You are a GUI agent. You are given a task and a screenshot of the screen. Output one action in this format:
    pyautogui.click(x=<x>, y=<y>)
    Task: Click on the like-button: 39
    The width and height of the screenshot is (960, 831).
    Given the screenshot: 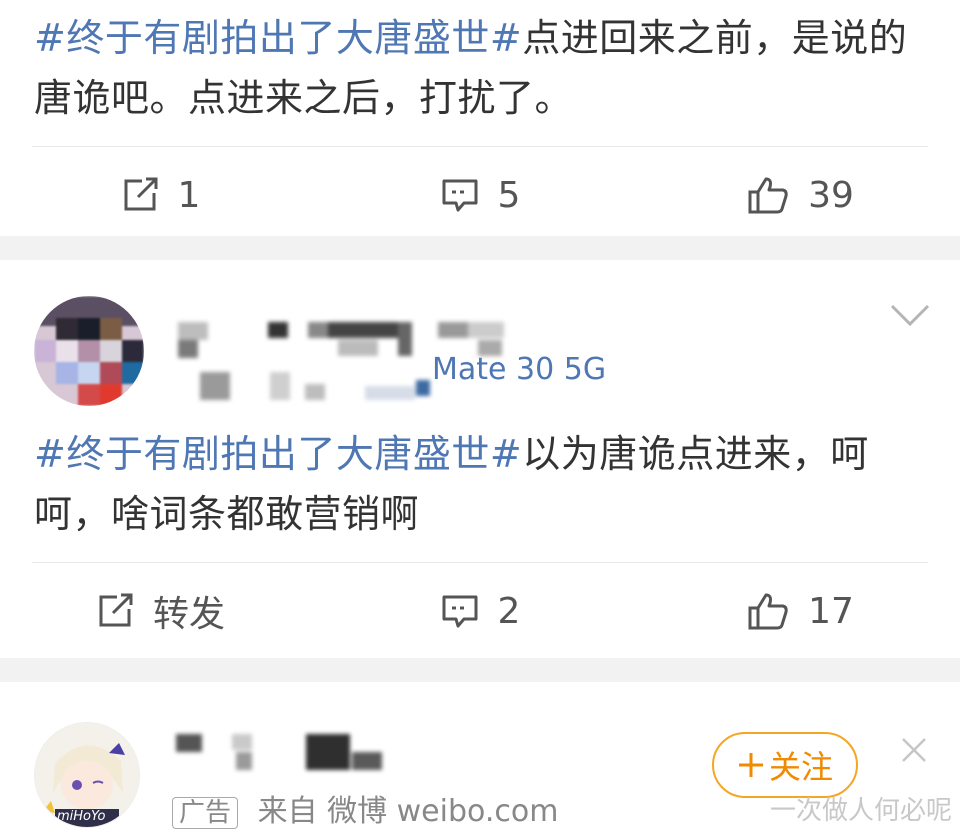 What is the action you would take?
    pyautogui.click(x=800, y=195)
    